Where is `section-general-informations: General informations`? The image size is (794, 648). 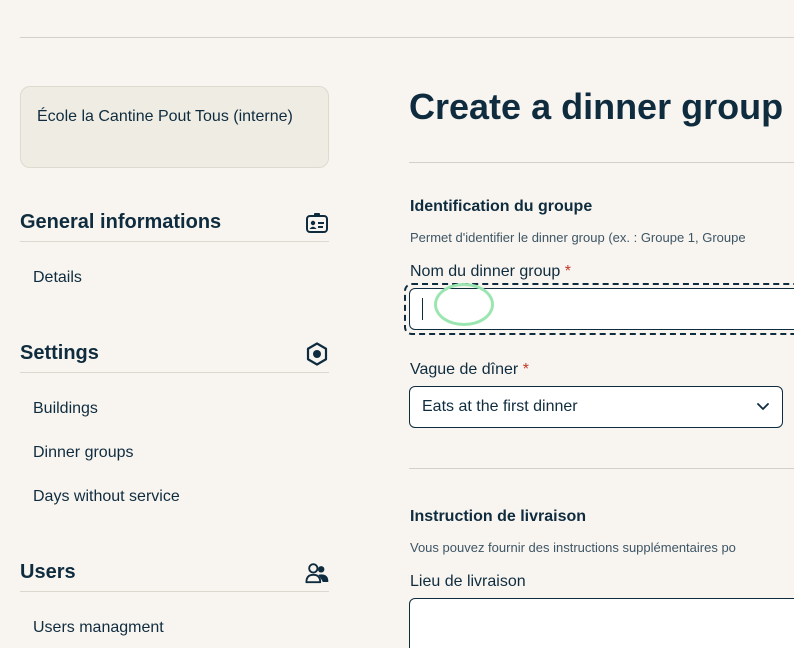
section-general-informations: General informations is located at coordinates (174, 223).